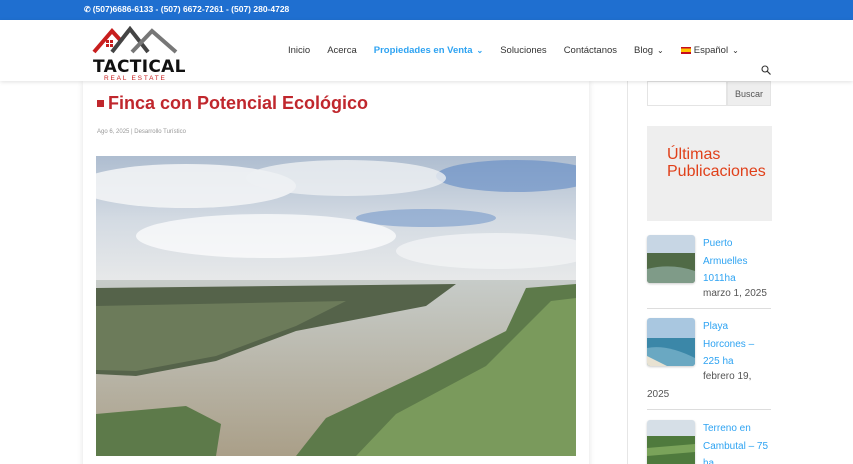 The image size is (853, 464). Describe the element at coordinates (299, 50) in the screenshot. I see `nav-inicio: Inicio` at that location.